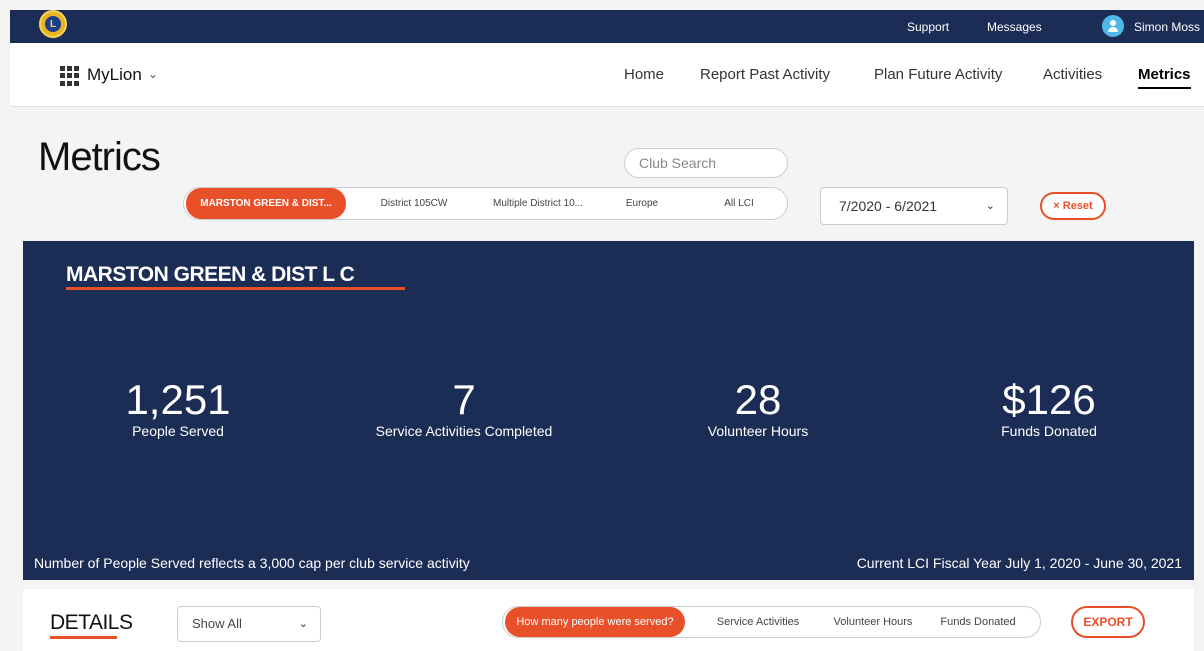 The height and width of the screenshot is (651, 1204). I want to click on stat-value: 1,251, so click(178, 399).